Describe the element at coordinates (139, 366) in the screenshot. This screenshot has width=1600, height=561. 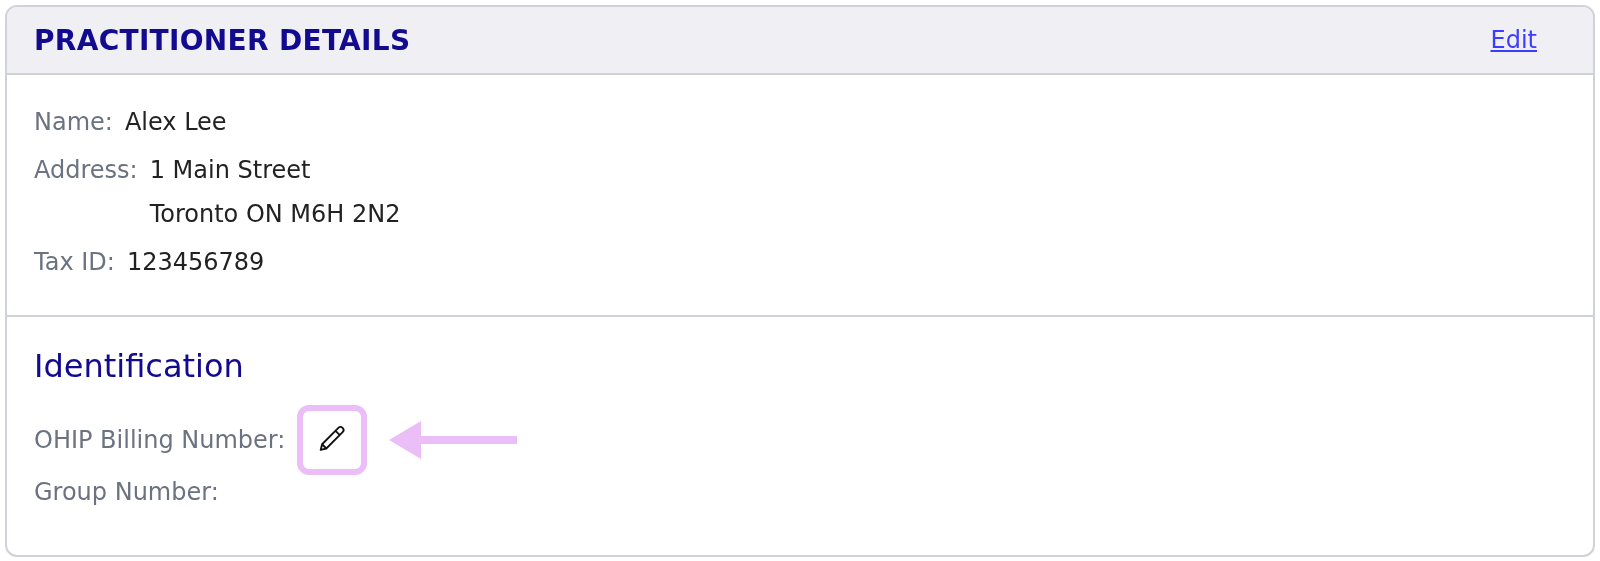
I see `section-title: Identification` at that location.